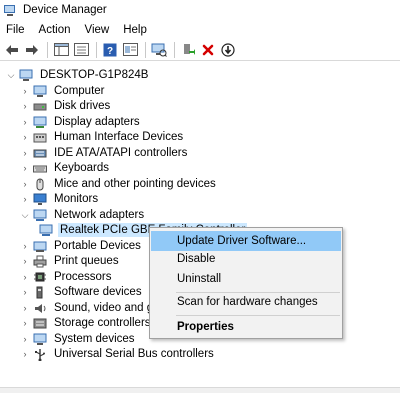 This screenshot has width=400, height=393. I want to click on portable-device-icon, so click(40, 246).